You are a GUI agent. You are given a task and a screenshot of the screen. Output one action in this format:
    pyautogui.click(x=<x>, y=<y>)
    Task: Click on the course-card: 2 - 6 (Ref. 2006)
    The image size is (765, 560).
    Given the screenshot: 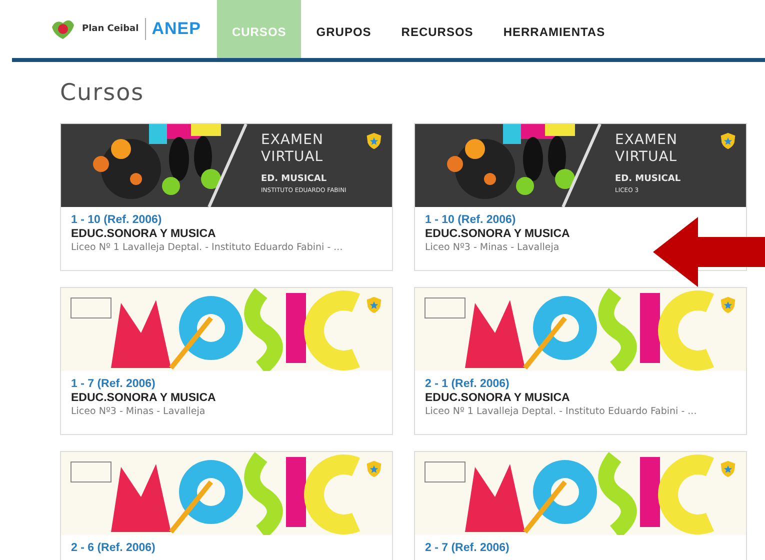 What is the action you would take?
    pyautogui.click(x=226, y=505)
    